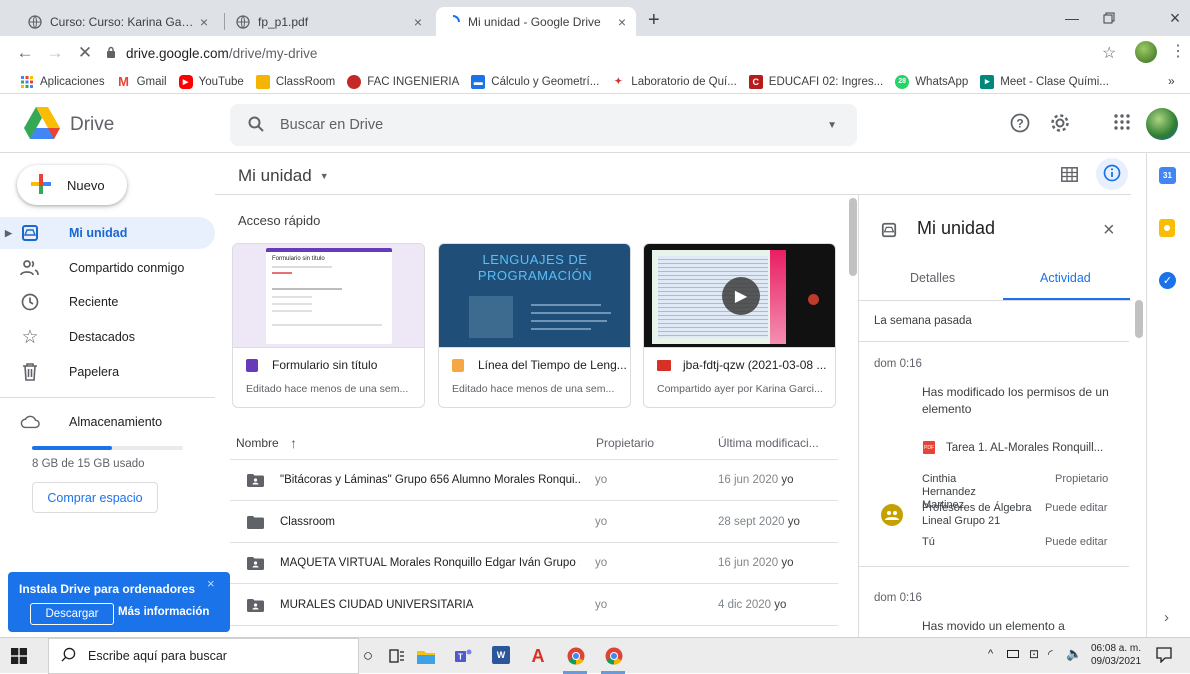 The width and height of the screenshot is (1190, 674). What do you see at coordinates (324, 176) in the screenshot?
I see `chevron-down-icon: ▼` at bounding box center [324, 176].